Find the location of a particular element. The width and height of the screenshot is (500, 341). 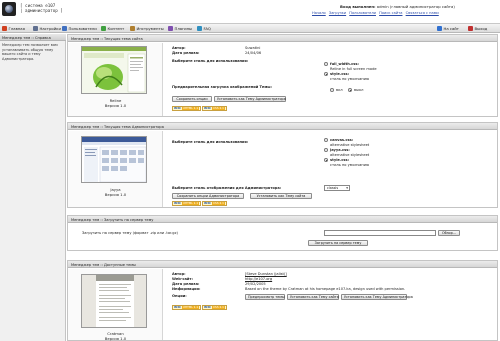

content-icon is located at coordinates (103, 28).